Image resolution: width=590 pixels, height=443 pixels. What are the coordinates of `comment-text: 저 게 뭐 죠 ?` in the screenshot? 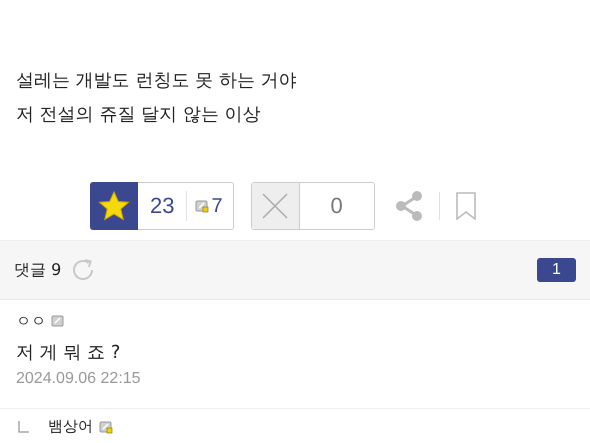 It's located at (69, 353).